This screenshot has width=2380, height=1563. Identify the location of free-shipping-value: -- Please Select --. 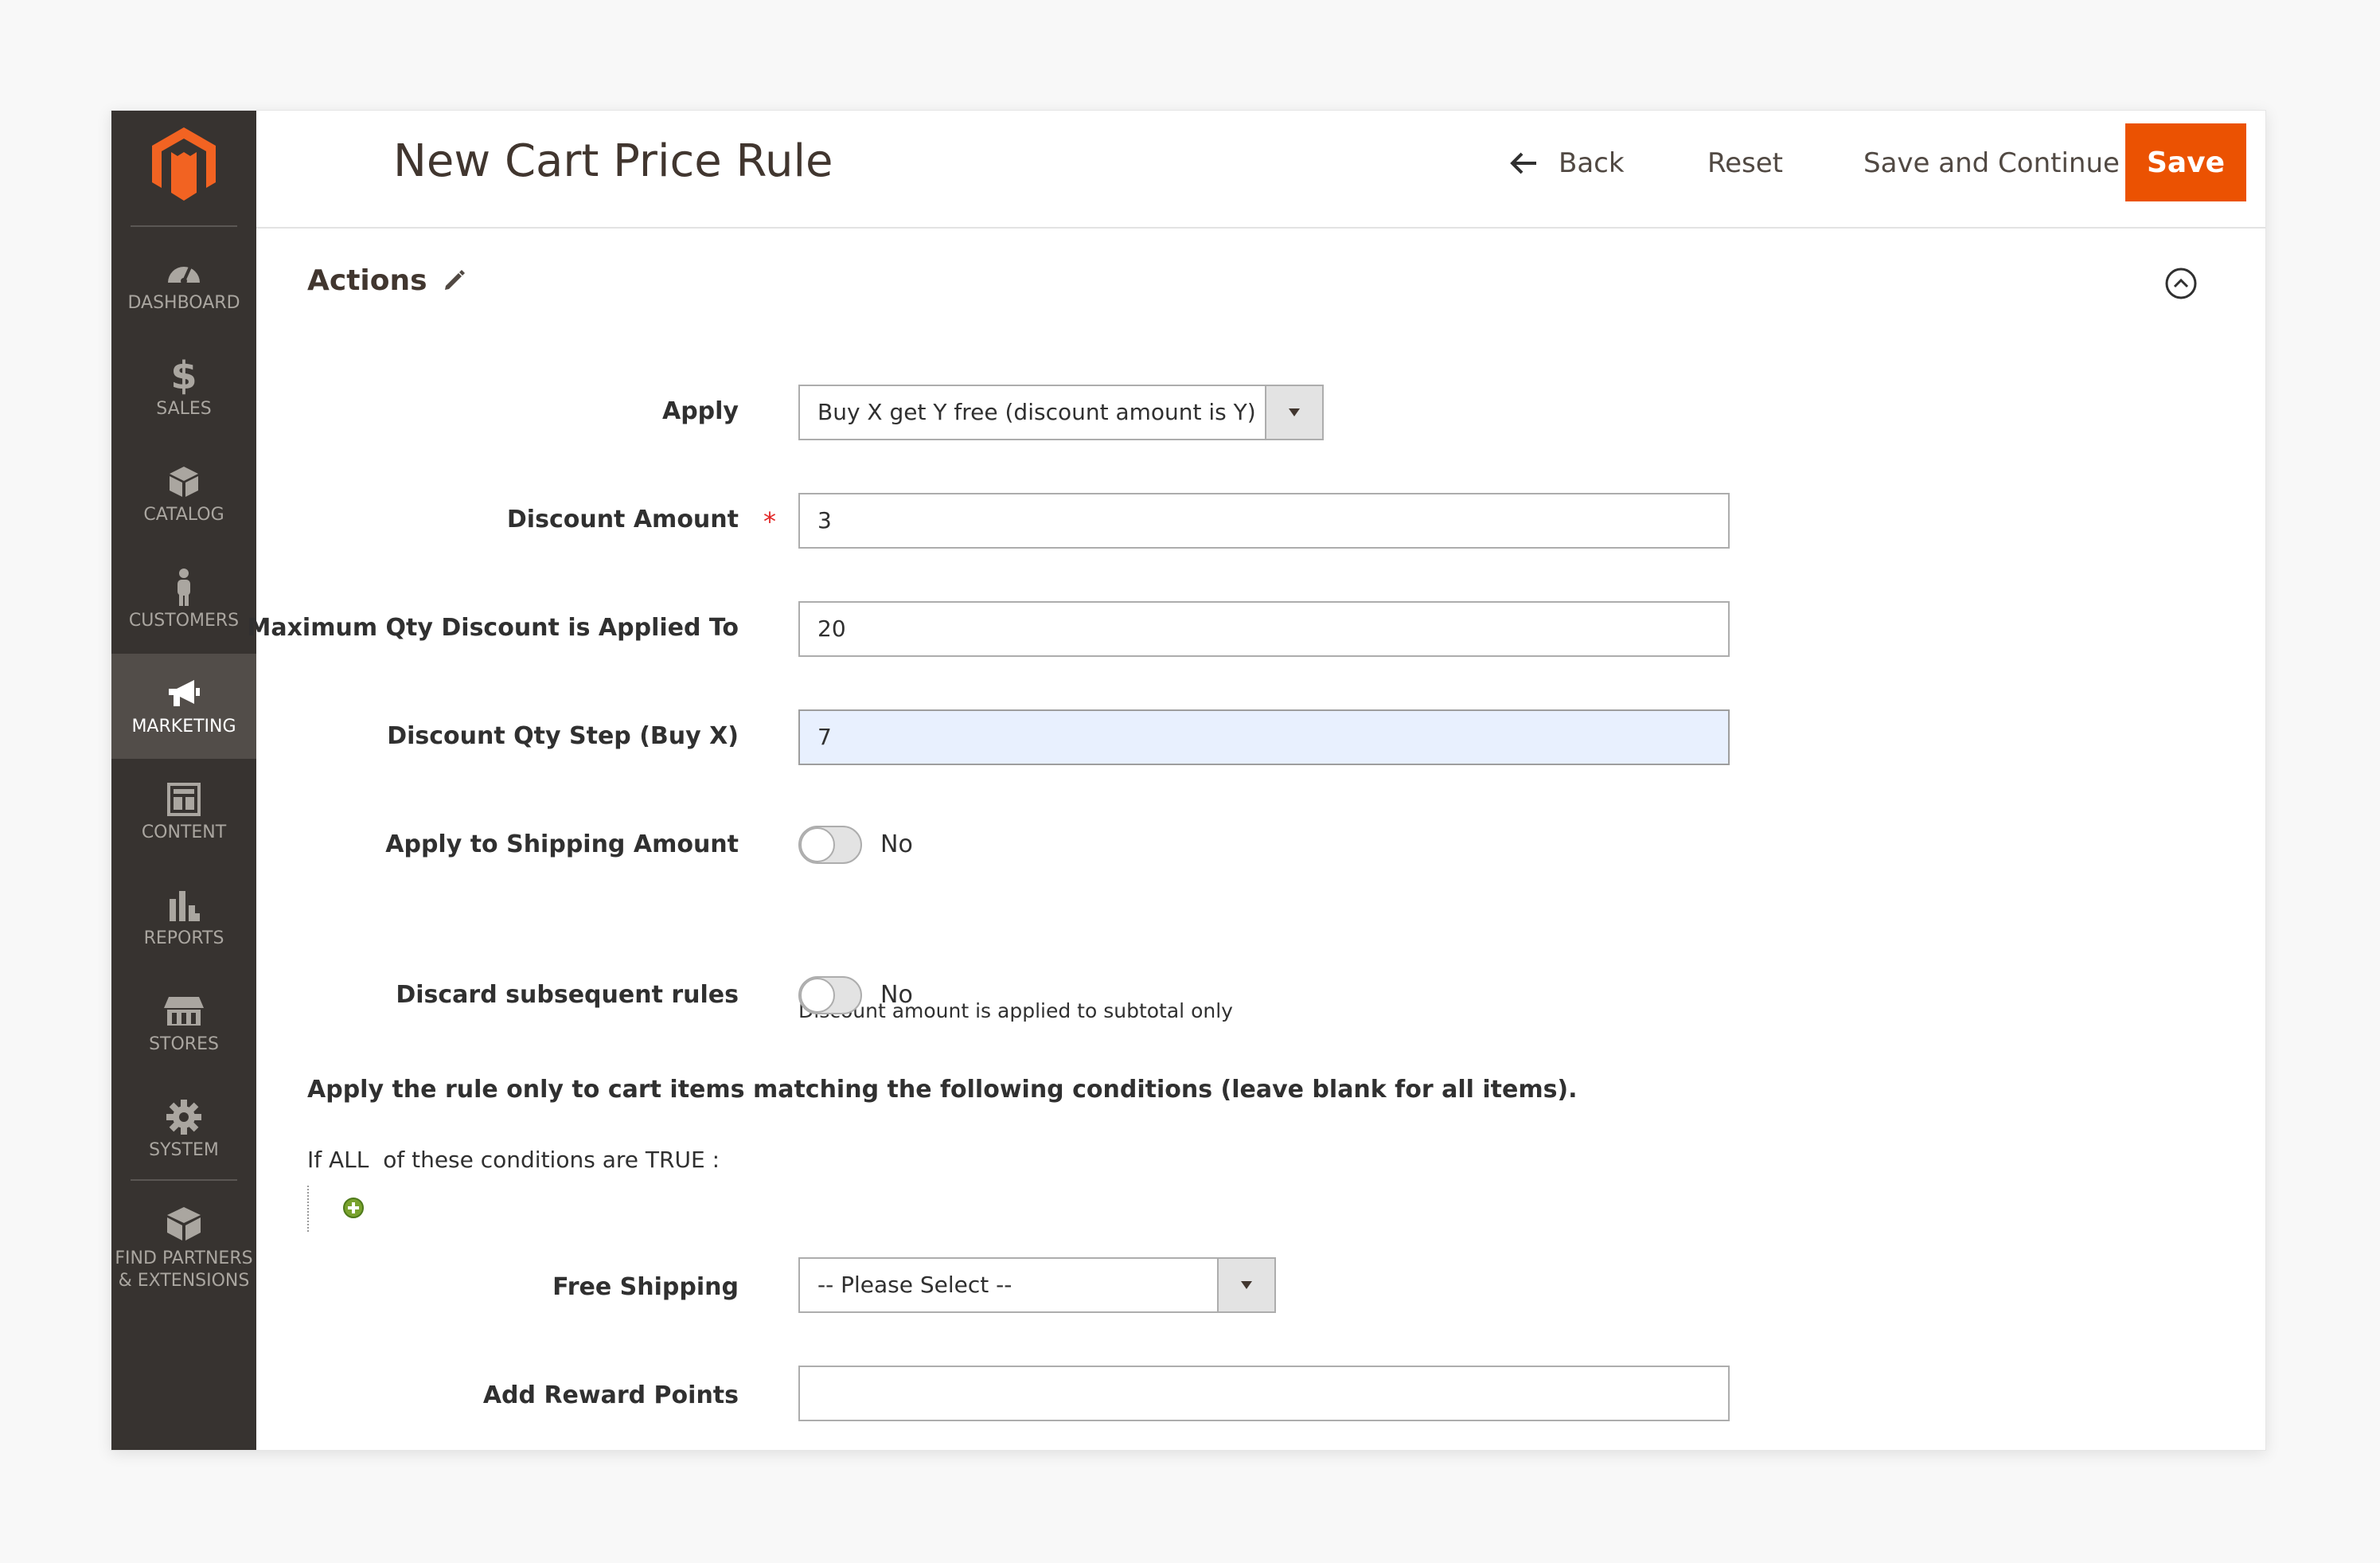
(915, 1285).